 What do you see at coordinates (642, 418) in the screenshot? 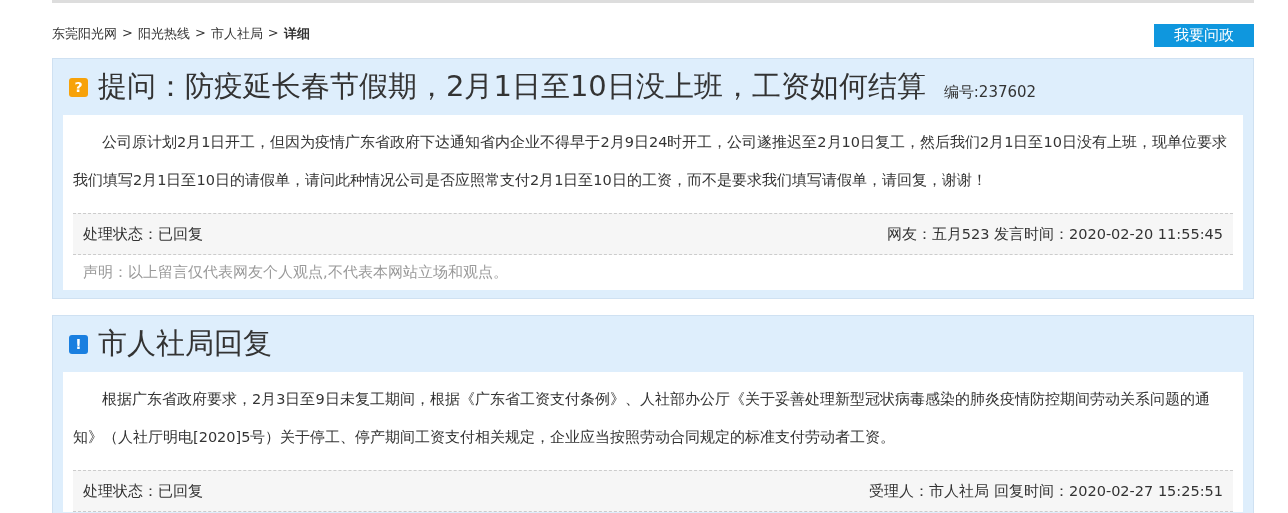
I see `body-text: 根据广东省政府要求，2月3日至9日未复工期间，根据《广东省工资支付条例》、人社部办公厅《关于妥善处理新型冠状病毒感染的肺炎疫情防控期间劳动关系问题的通知》（人社厅明电[2020]5号）关于停工、停产期间工资支付相关规定，企业应当按照劳动合同规定的标准支付劳动者工资。` at bounding box center [642, 418].